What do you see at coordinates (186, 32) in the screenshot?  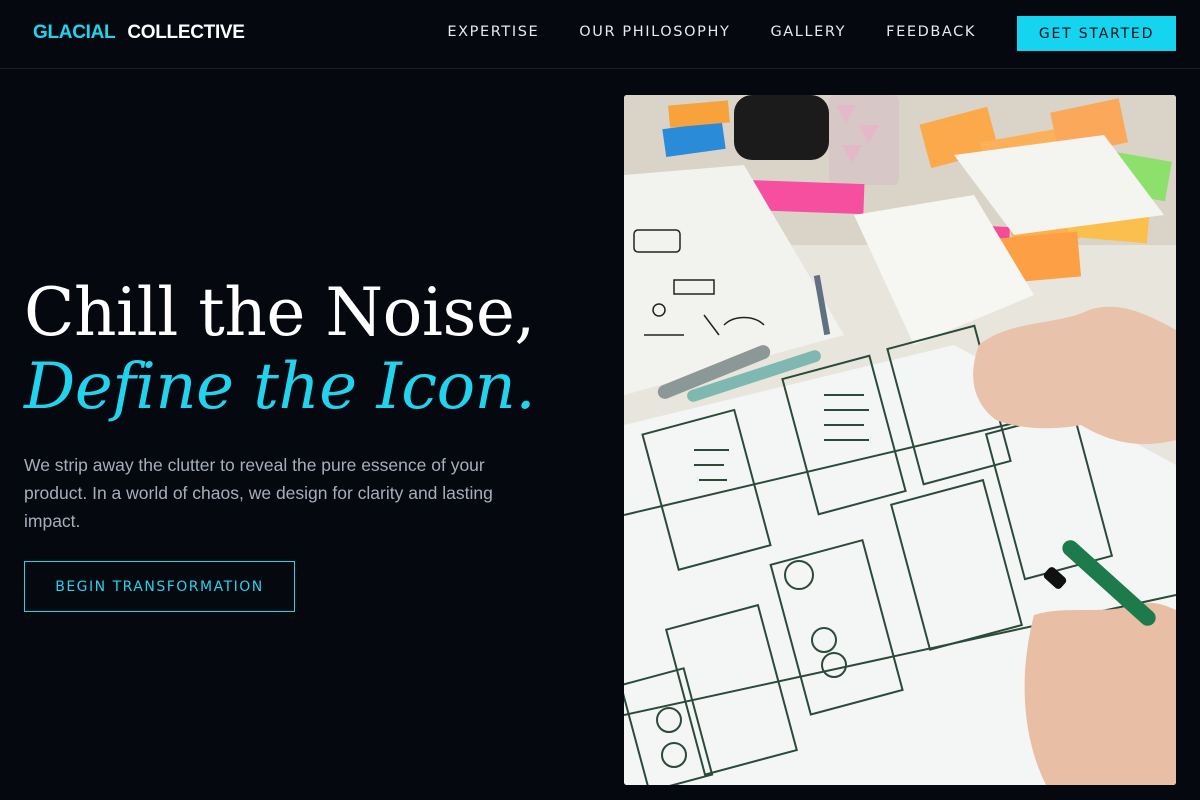 I see `brand-name-secondary: COLLECTIVE` at bounding box center [186, 32].